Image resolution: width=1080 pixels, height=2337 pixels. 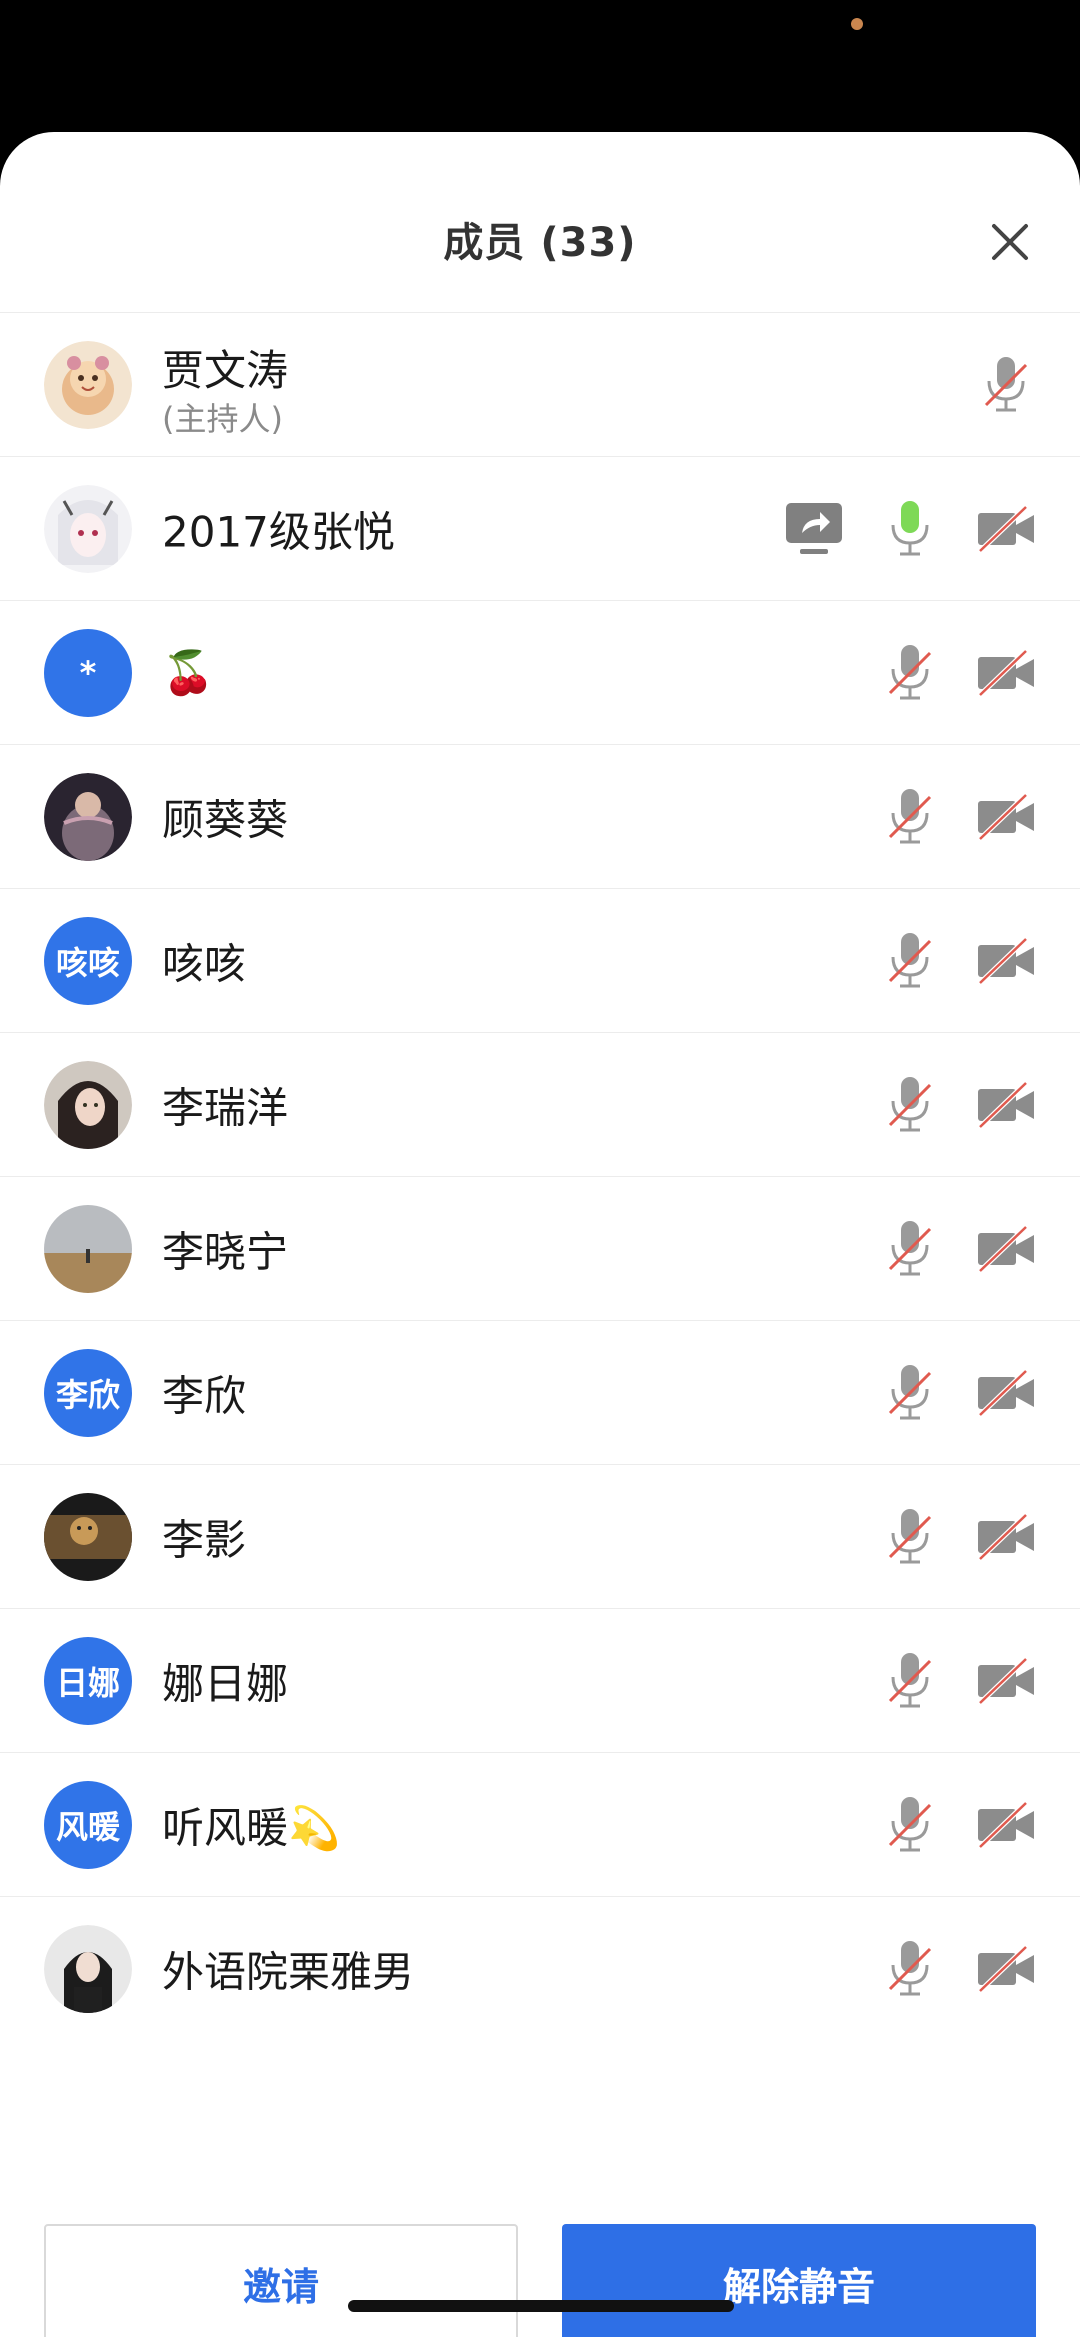 I want to click on avatar: 日娜, so click(x=88, y=1681).